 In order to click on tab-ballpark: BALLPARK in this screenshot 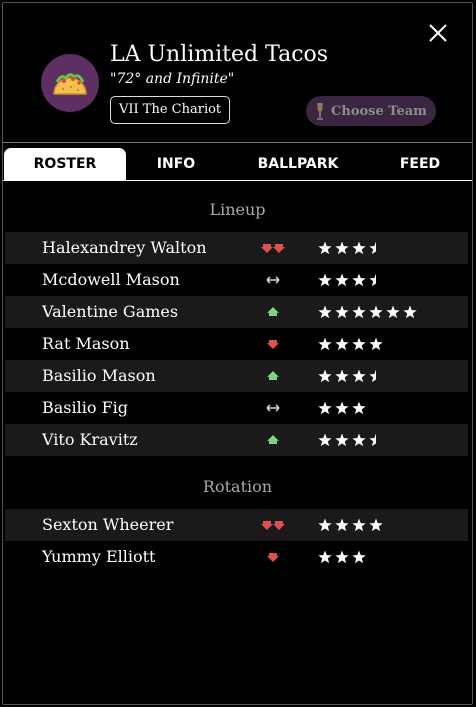, I will do `click(298, 164)`.